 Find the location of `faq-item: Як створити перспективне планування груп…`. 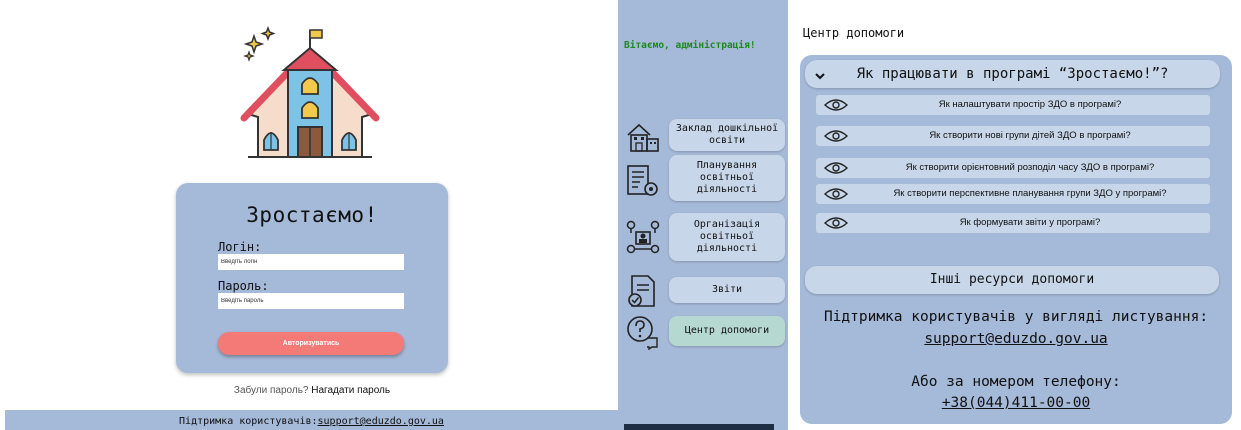

faq-item: Як створити перспективне планування груп… is located at coordinates (1013, 194).